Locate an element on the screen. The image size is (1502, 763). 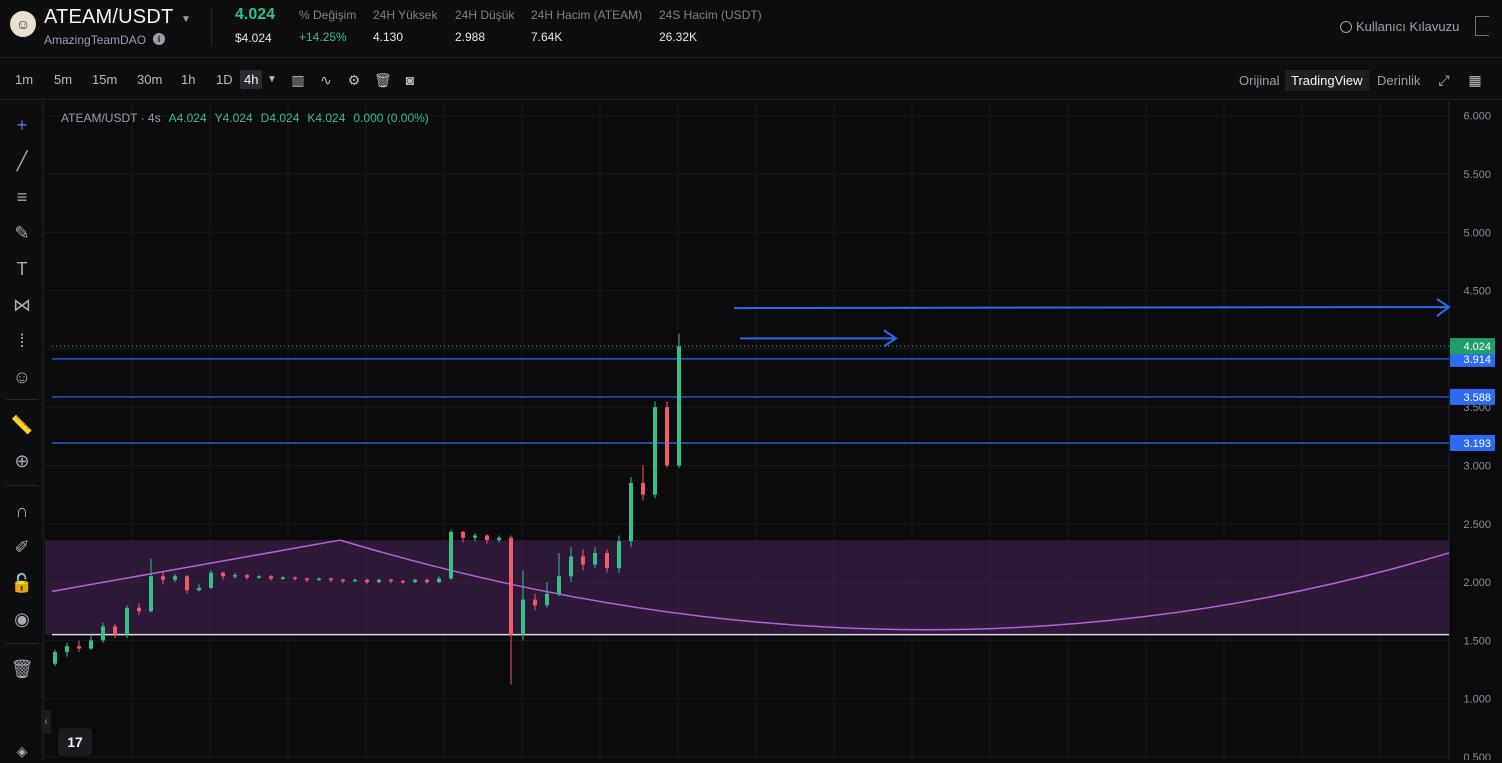
stat-label: 24H Düşük is located at coordinates (485, 15).